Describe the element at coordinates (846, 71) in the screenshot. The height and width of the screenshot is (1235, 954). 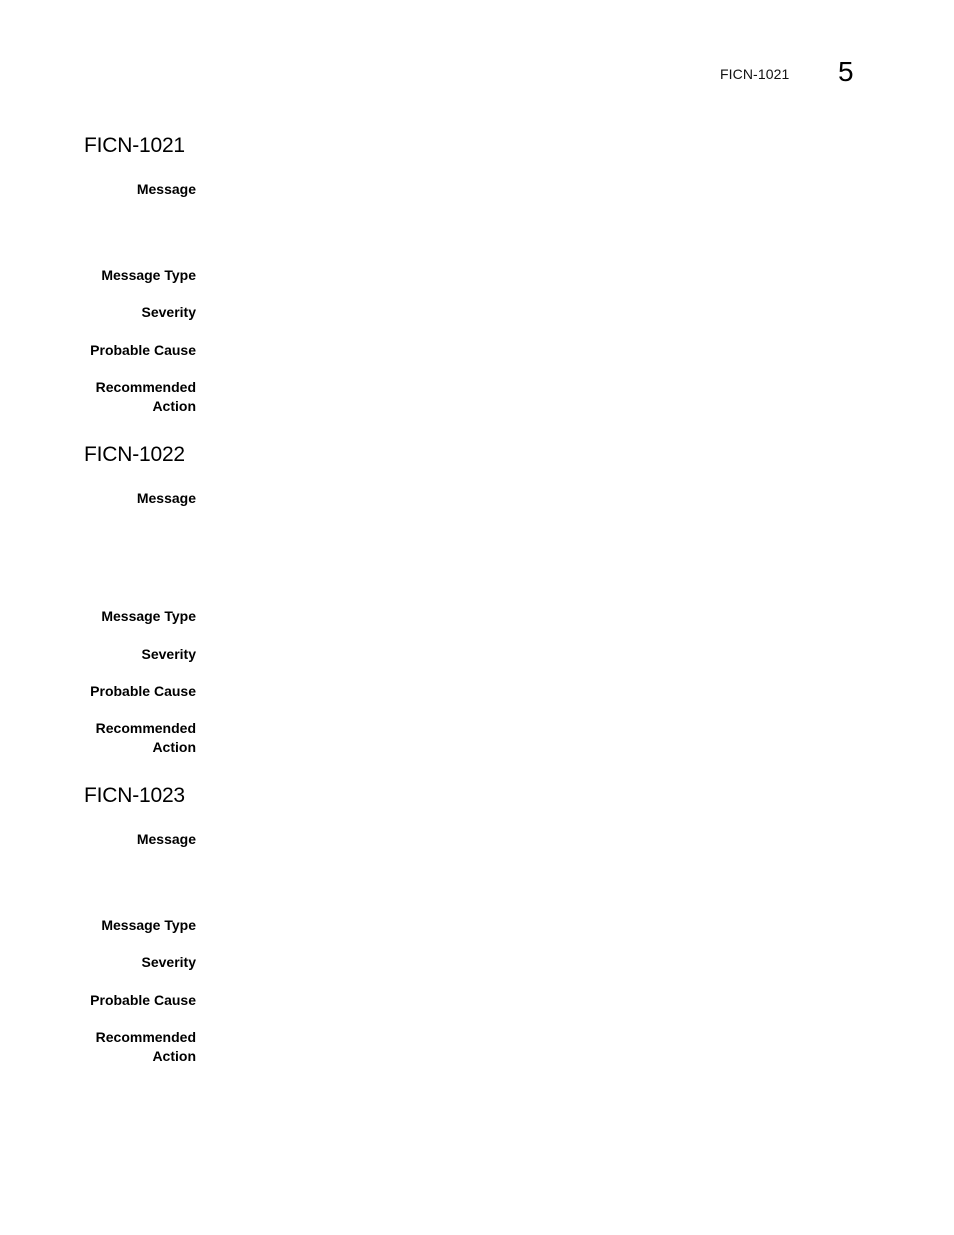
I see `chapter-number: 5` at that location.